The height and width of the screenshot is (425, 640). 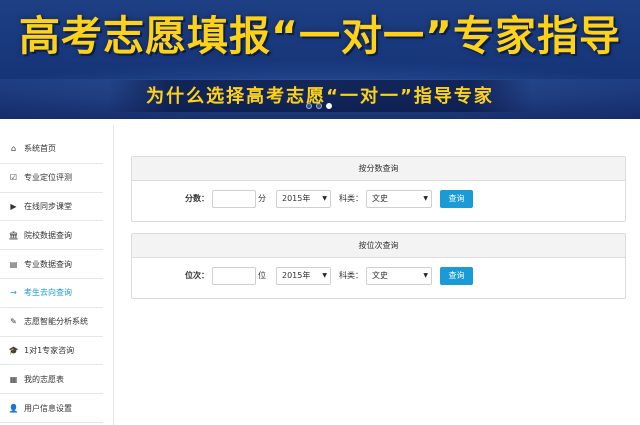 What do you see at coordinates (48, 293) in the screenshot?
I see `sidebar-item-label: 考生去向查询` at bounding box center [48, 293].